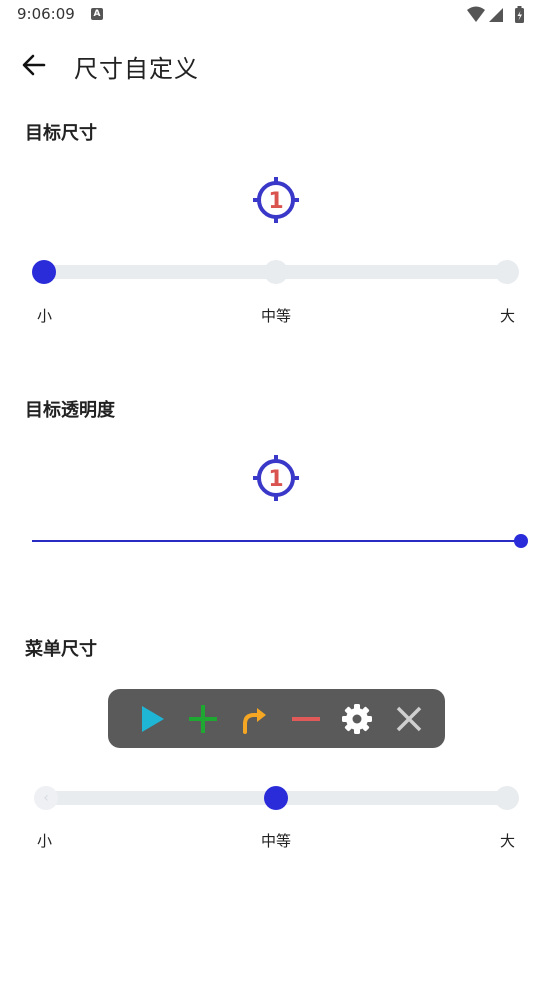 The image size is (553, 984). What do you see at coordinates (153, 719) in the screenshot?
I see `play-icon` at bounding box center [153, 719].